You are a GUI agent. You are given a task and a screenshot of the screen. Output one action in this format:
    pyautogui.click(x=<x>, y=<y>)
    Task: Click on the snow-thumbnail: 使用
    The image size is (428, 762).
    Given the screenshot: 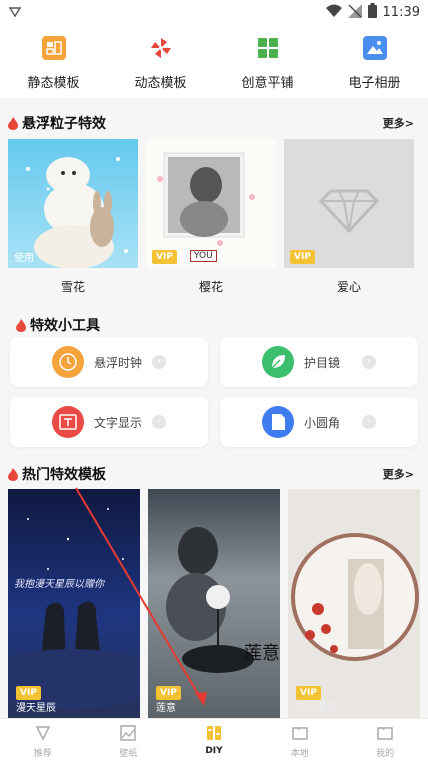 What is the action you would take?
    pyautogui.click(x=73, y=203)
    